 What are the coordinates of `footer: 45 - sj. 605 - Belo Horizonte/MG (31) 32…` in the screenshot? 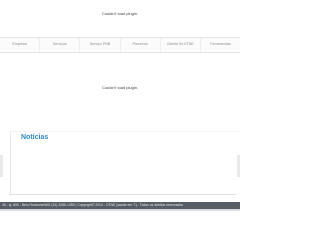 It's located at (120, 205).